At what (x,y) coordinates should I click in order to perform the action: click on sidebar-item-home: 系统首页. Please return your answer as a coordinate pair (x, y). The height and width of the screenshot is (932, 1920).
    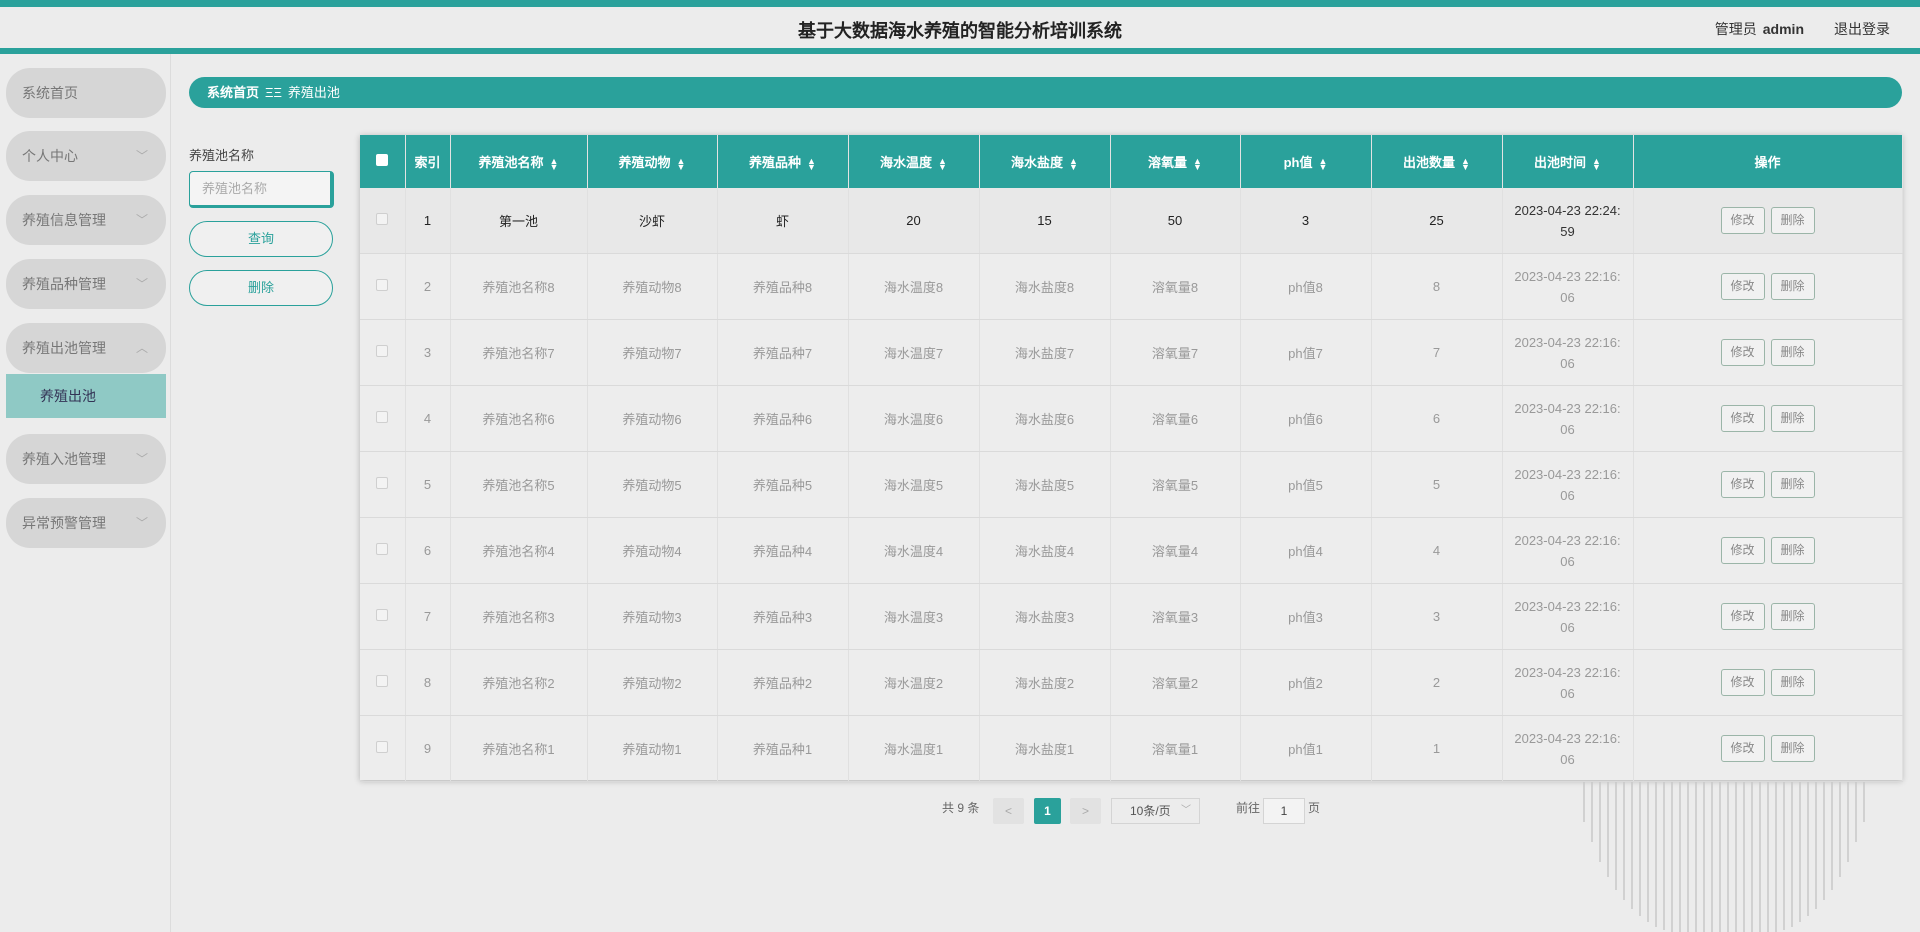
    Looking at the image, I should click on (86, 93).